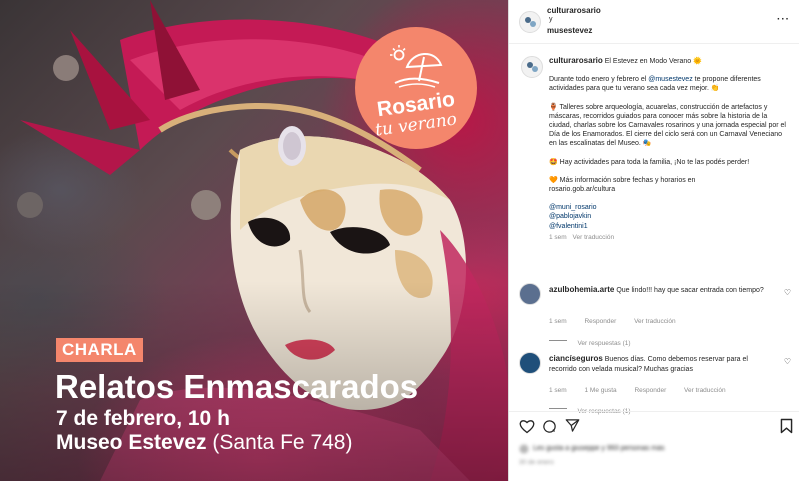 The height and width of the screenshot is (481, 799). I want to click on comment-icon, so click(549, 426).